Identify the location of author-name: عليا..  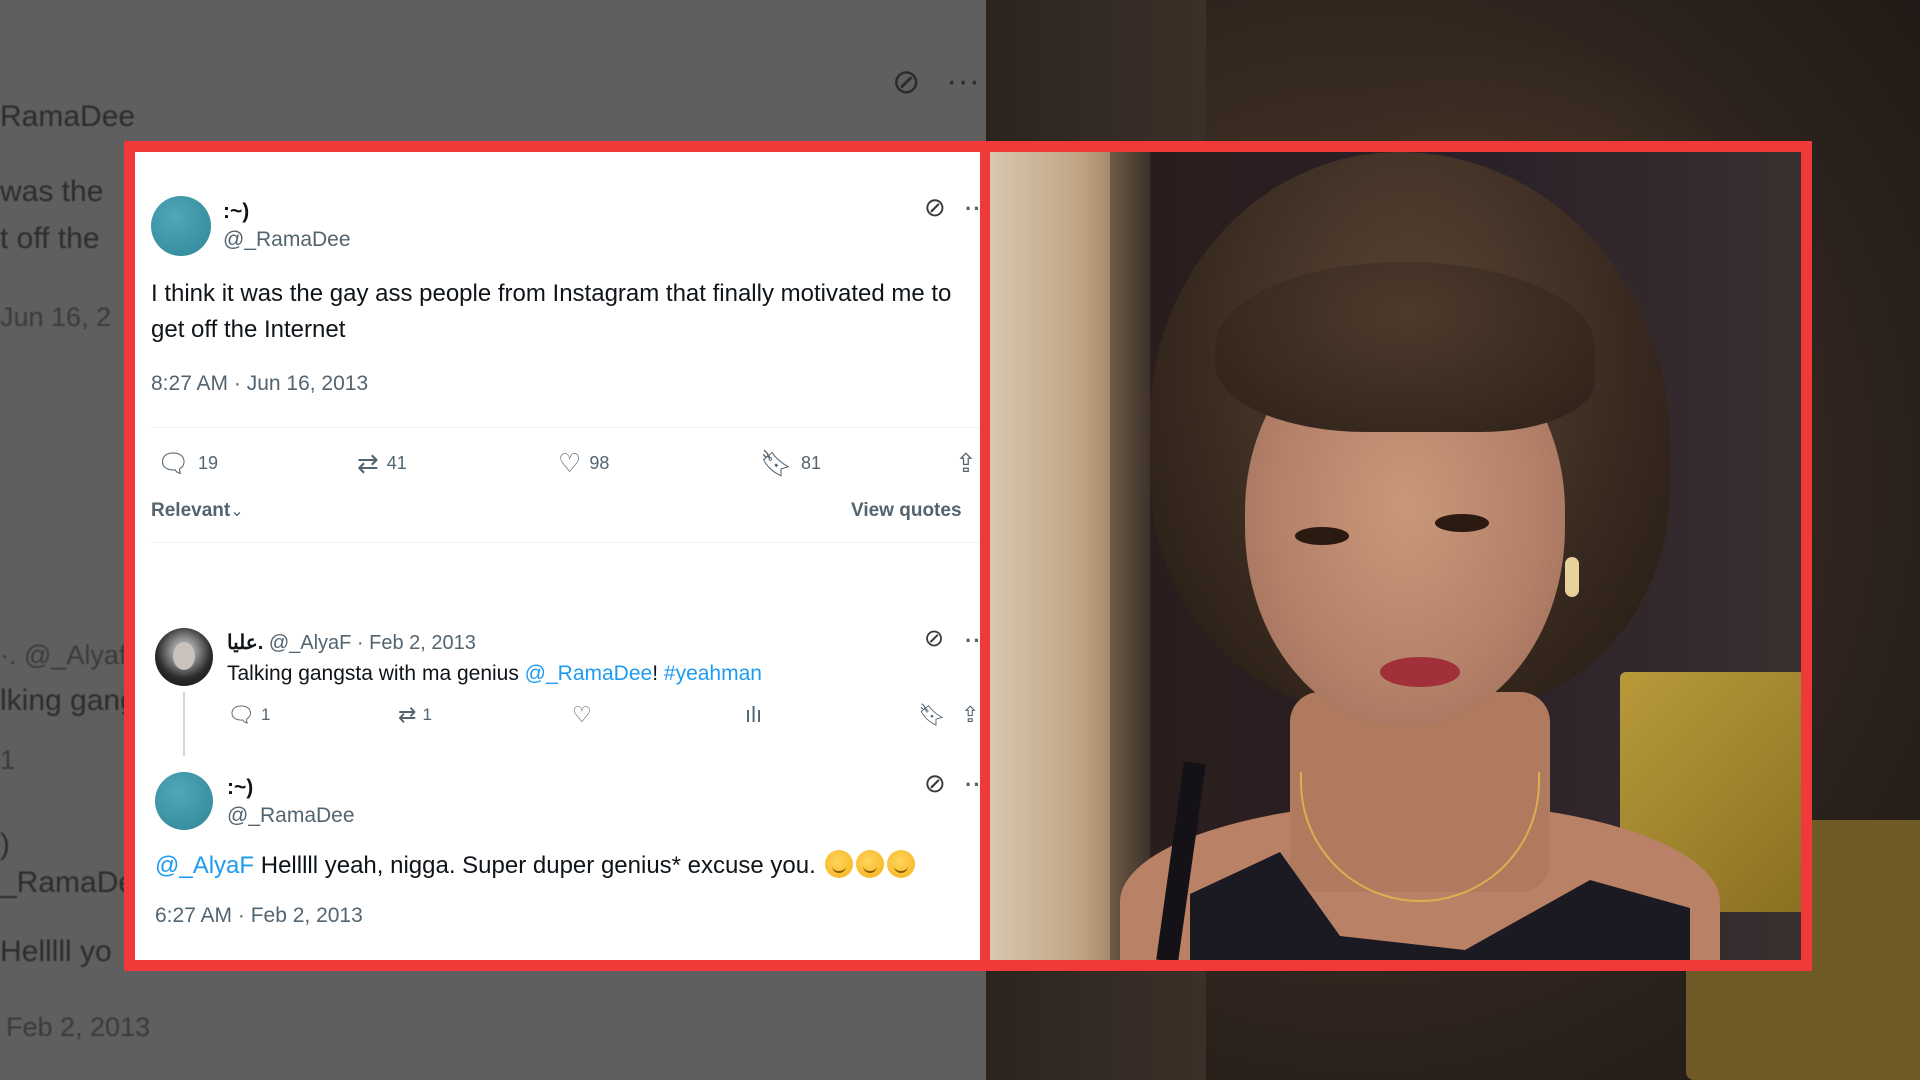
(245, 643).